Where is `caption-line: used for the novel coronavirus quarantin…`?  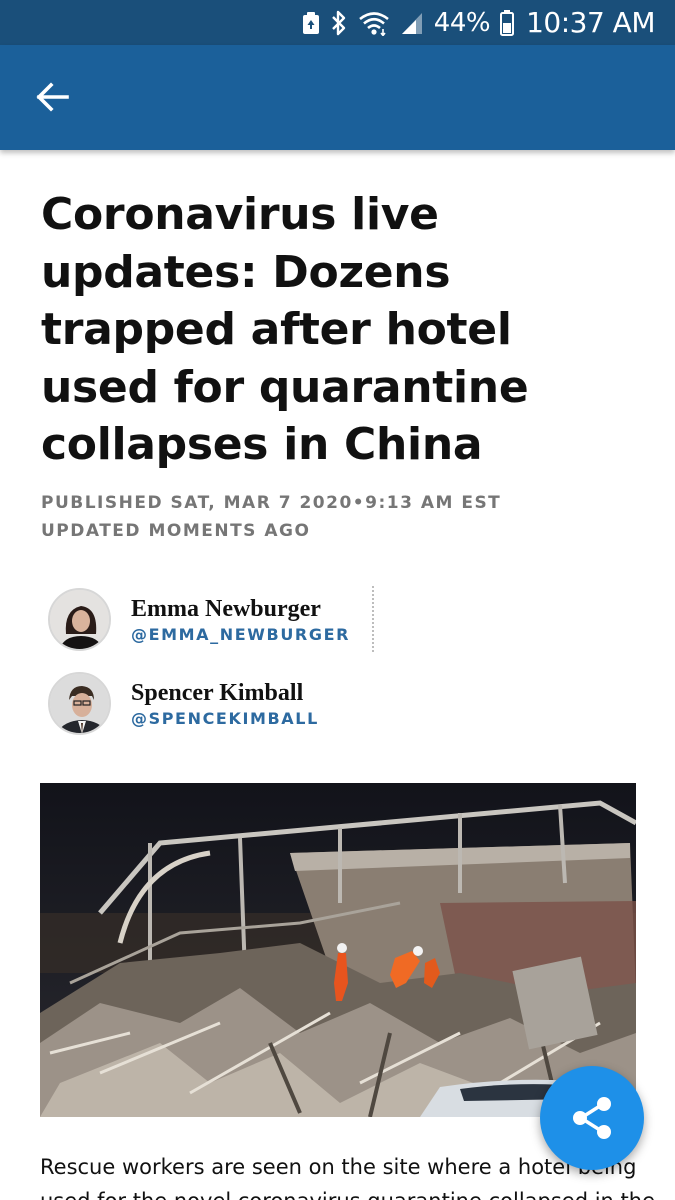
caption-line: used for the novel coronavirus quarantin… is located at coordinates (347, 1192).